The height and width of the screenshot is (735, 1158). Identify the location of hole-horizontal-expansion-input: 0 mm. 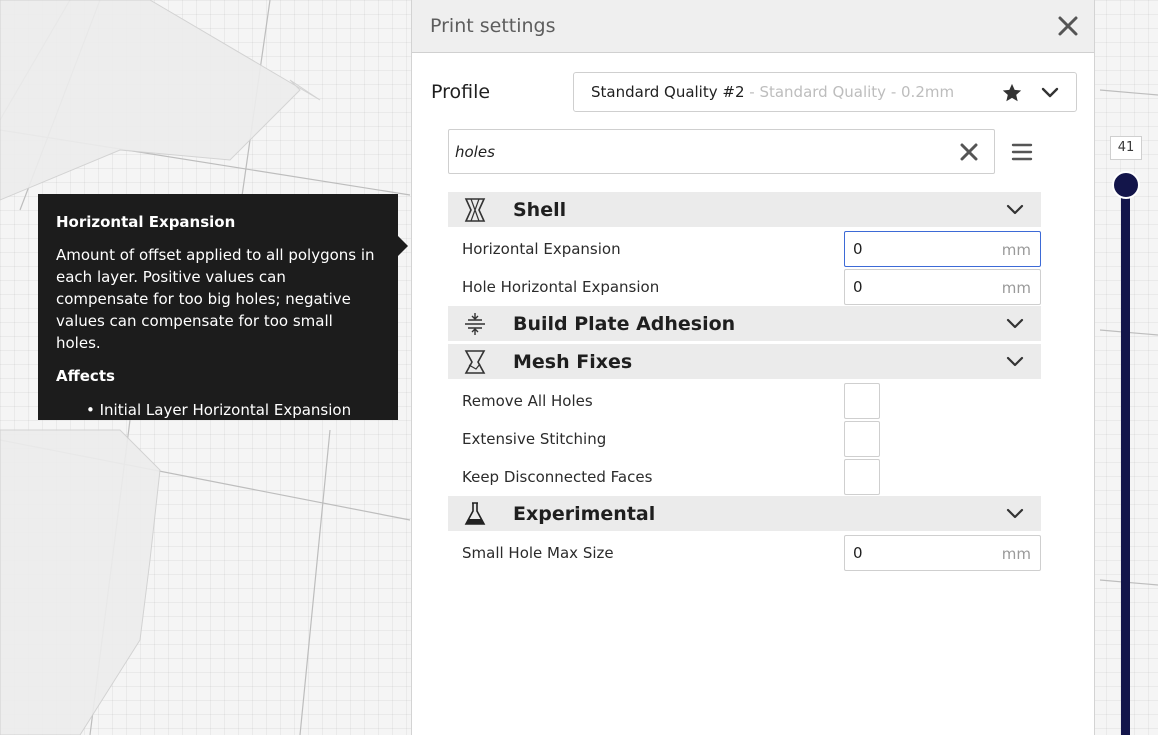
(942, 287).